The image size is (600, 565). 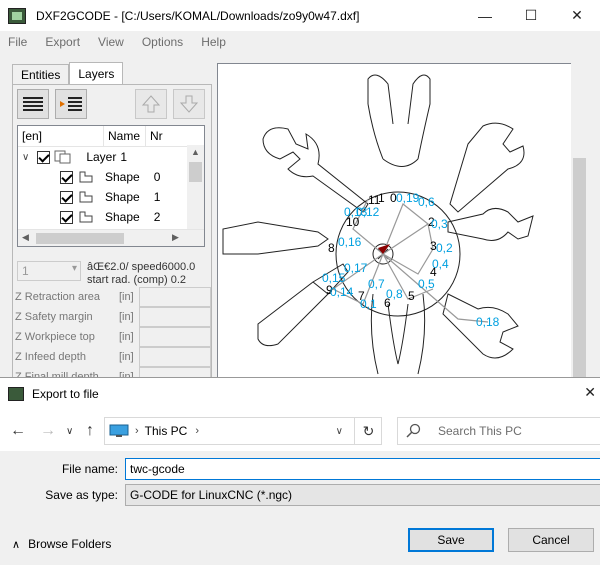 I want to click on list-icon, so click(x=33, y=104).